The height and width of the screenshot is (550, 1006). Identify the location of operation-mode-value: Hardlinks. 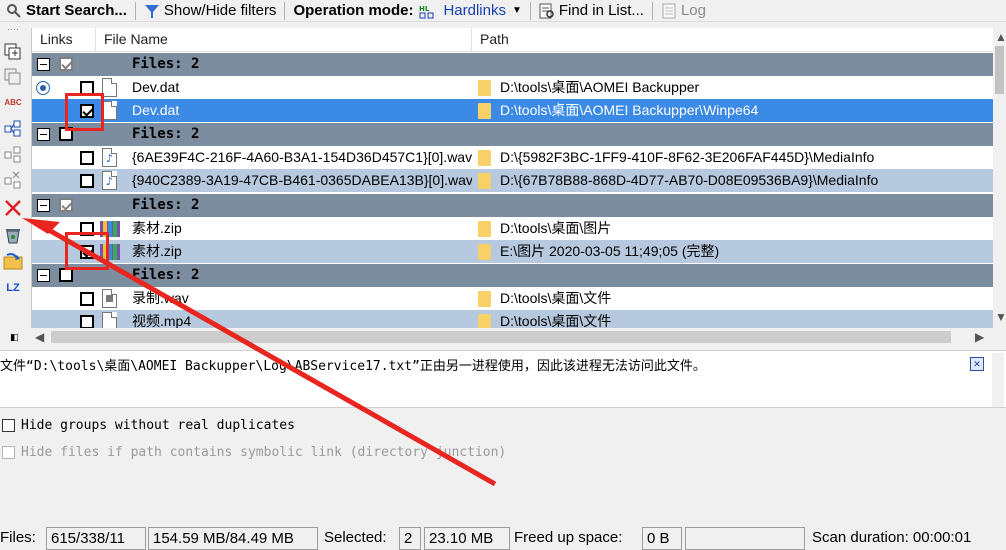
(474, 10).